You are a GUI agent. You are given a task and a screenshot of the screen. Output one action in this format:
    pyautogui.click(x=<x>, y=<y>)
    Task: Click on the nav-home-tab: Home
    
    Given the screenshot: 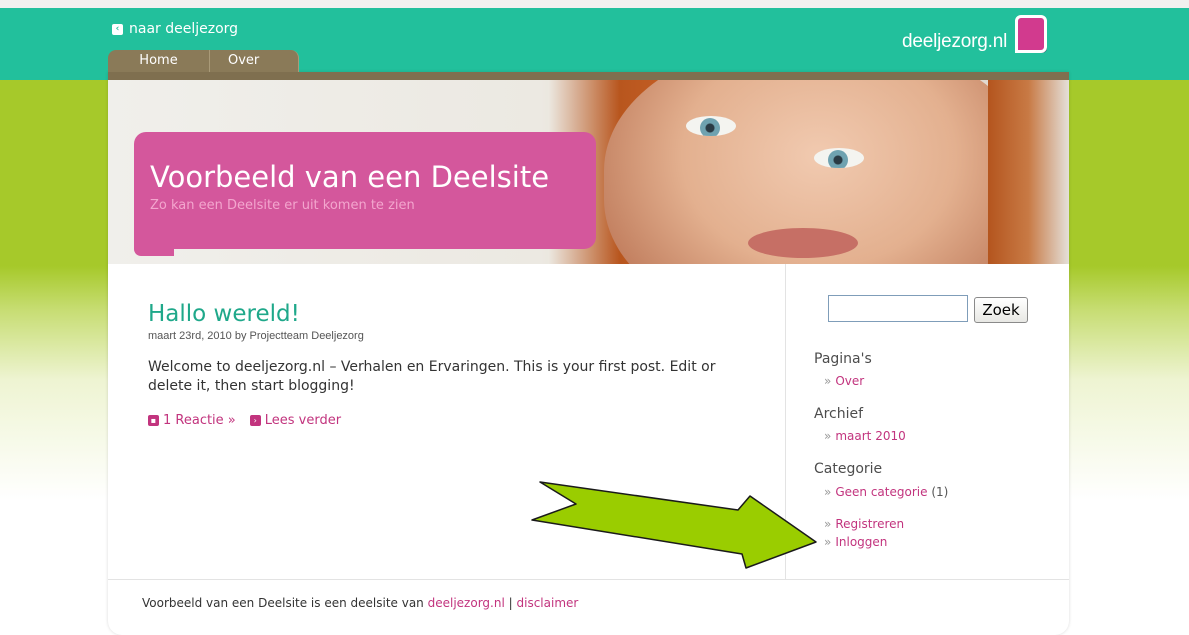 What is the action you would take?
    pyautogui.click(x=159, y=61)
    